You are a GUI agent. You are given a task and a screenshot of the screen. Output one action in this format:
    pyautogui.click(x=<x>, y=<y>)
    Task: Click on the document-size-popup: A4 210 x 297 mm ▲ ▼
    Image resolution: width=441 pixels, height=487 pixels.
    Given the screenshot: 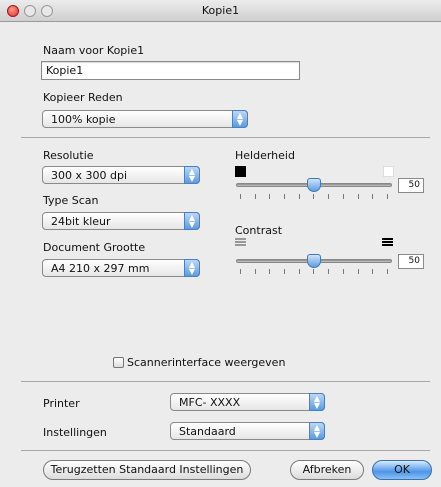 What is the action you would take?
    pyautogui.click(x=121, y=268)
    